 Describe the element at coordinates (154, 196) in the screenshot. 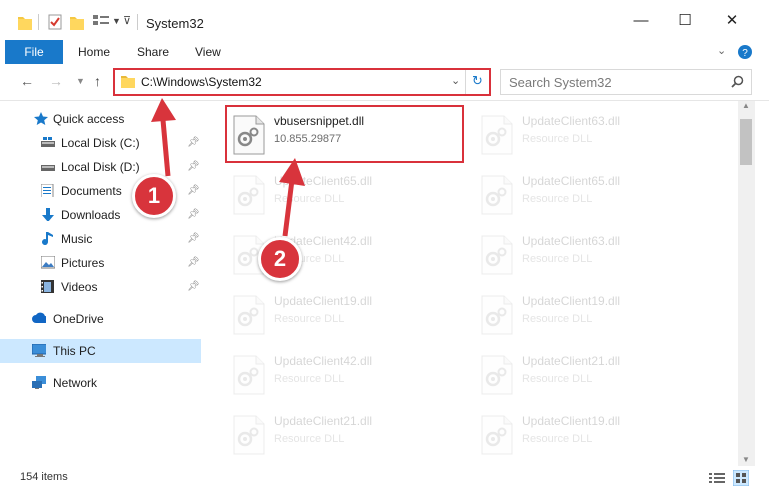

I see `step-1-badge: 1` at that location.